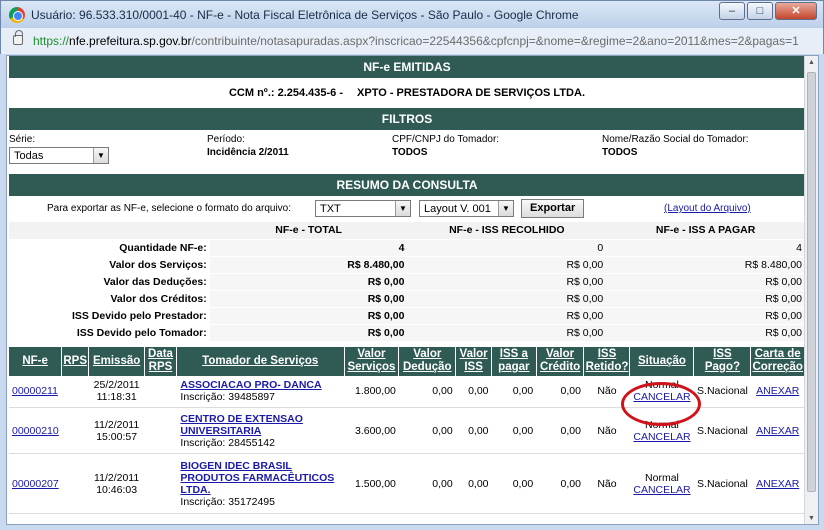 The width and height of the screenshot is (824, 530). What do you see at coordinates (732, 11) in the screenshot?
I see `minimize-button: –` at bounding box center [732, 11].